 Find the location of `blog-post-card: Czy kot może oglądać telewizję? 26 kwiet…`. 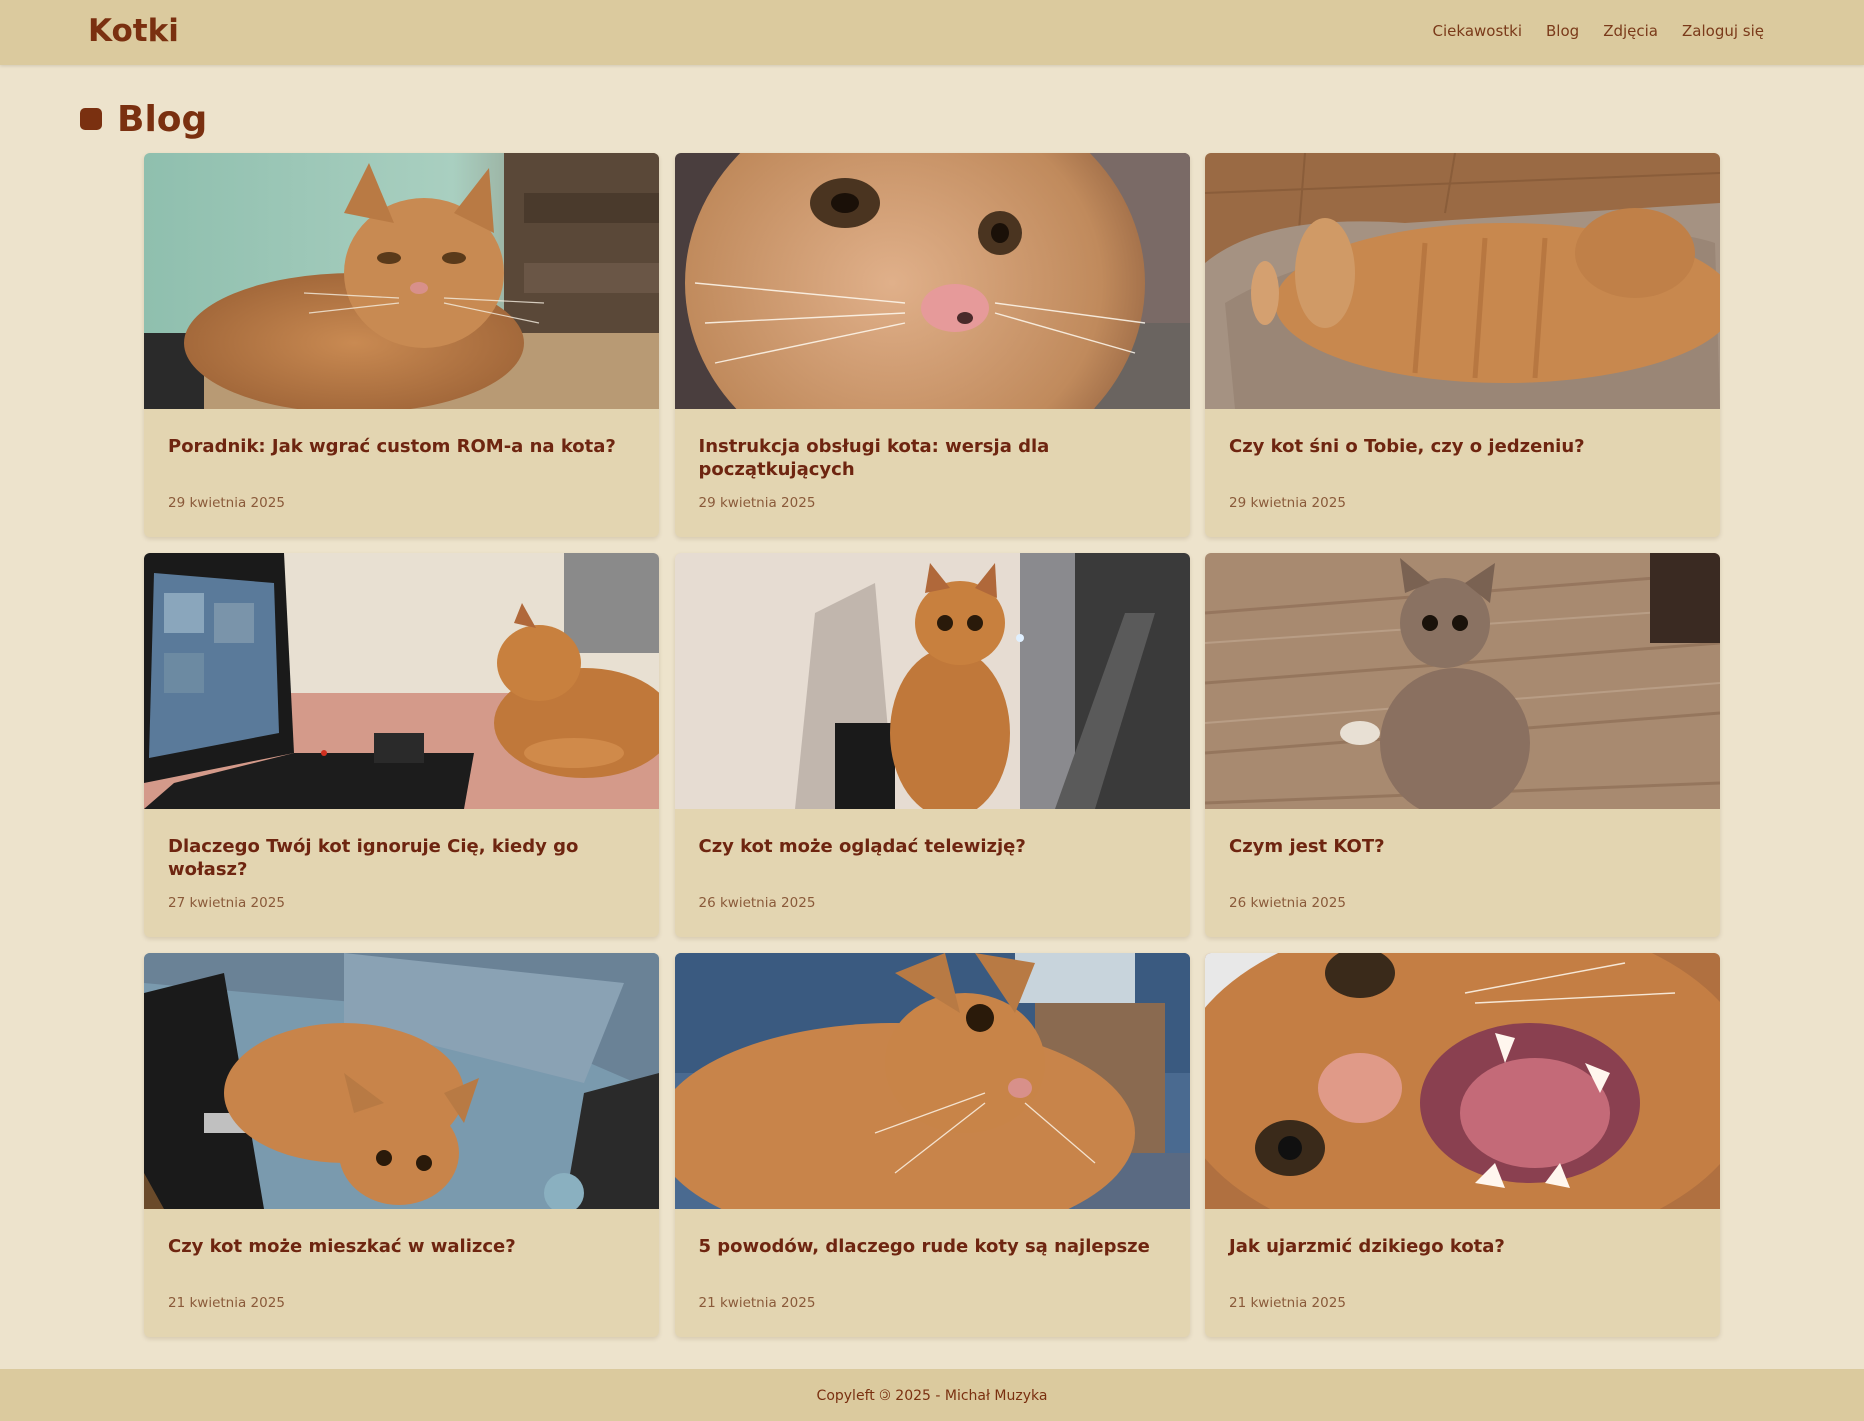

blog-post-card: Czy kot może oglądać telewizję? 26 kwiet… is located at coordinates (932, 745).